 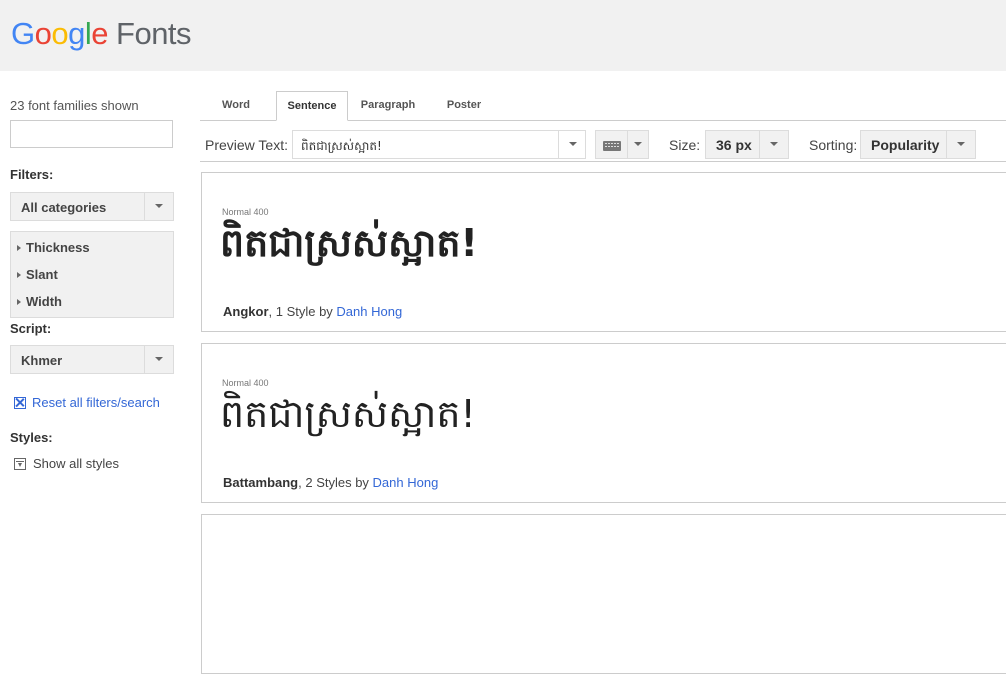 I want to click on font-name: Angkor, so click(x=246, y=311).